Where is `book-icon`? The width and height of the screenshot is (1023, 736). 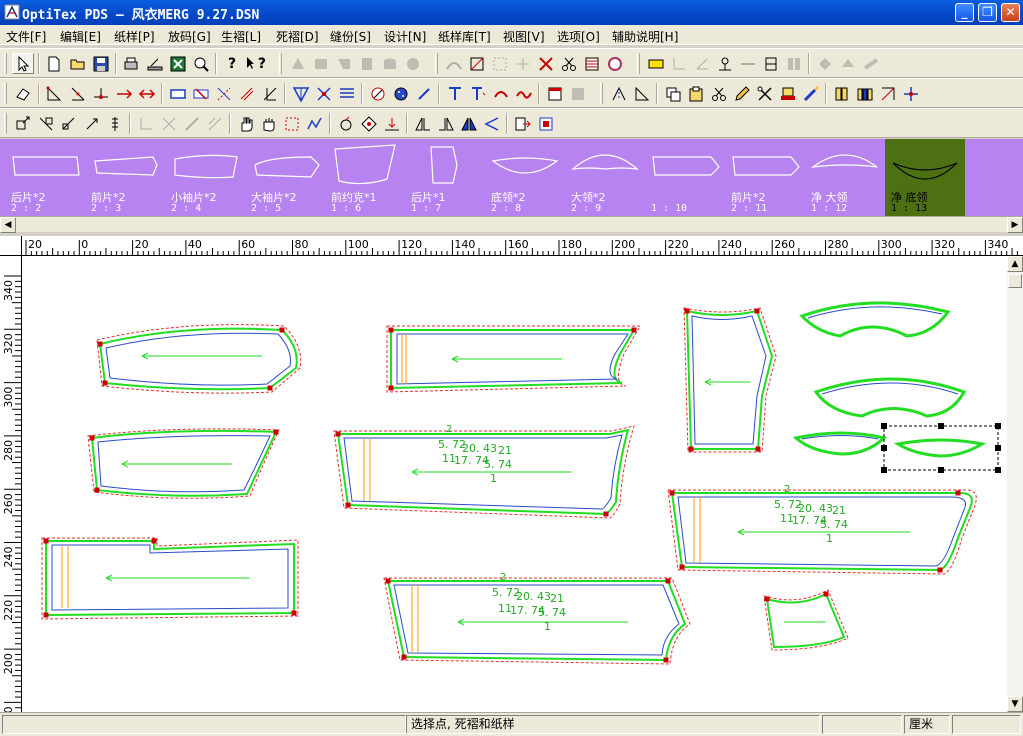 book-icon is located at coordinates (842, 93).